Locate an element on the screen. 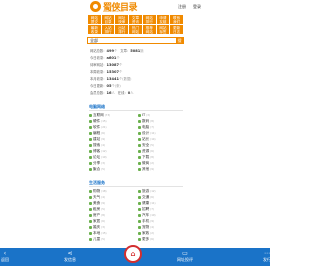  home-icon: ⌂ is located at coordinates (133, 254).